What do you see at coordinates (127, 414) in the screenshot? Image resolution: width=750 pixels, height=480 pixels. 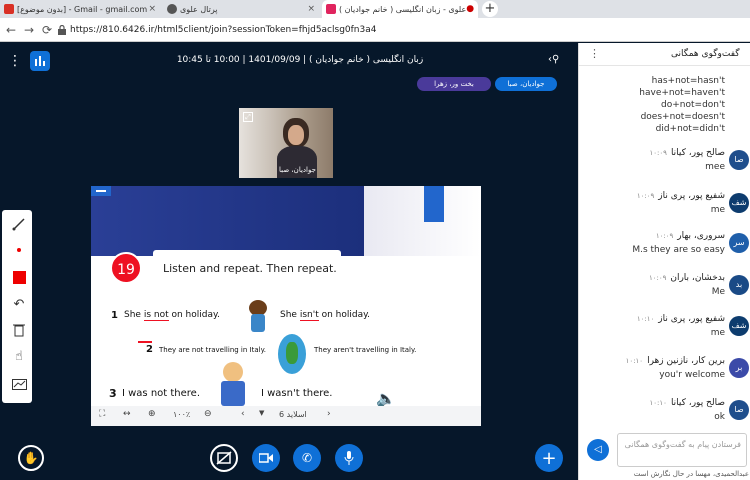 I see `fit-width-icon: ↔` at bounding box center [127, 414].